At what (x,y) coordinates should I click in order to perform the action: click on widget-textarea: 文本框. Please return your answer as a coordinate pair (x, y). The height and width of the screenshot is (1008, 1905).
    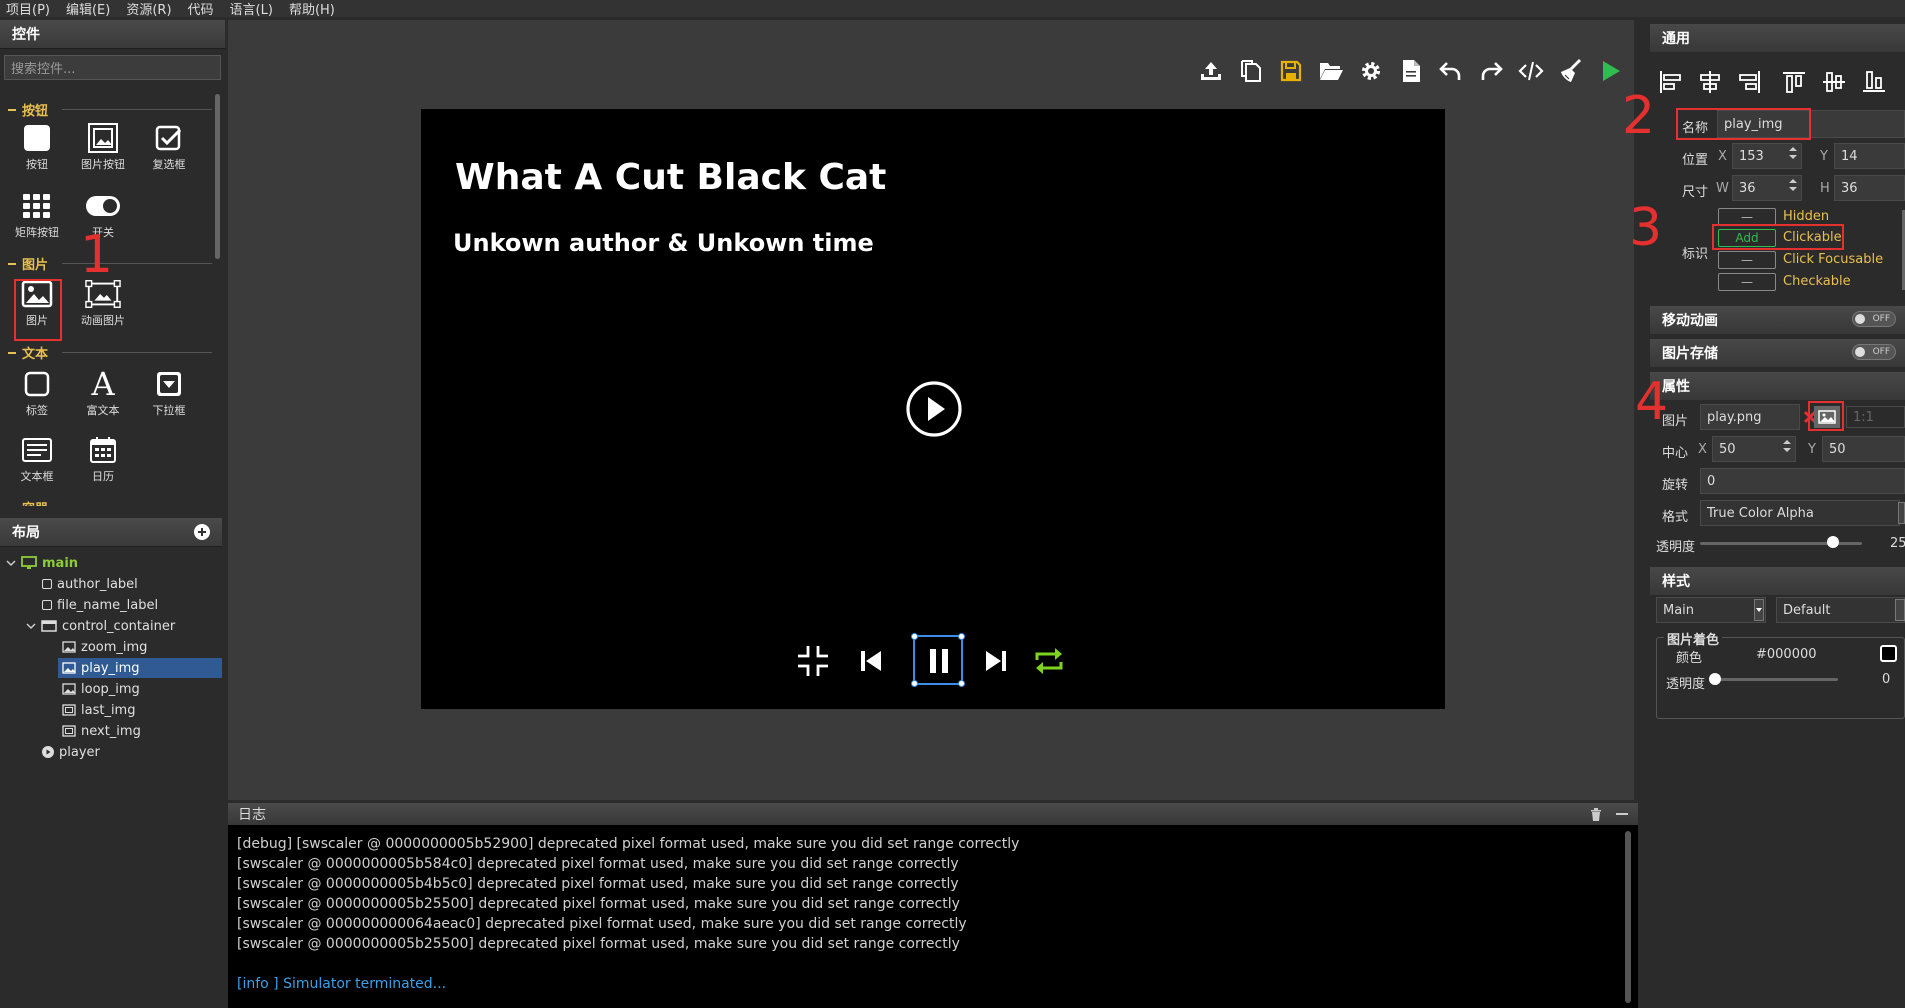
    Looking at the image, I should click on (37, 458).